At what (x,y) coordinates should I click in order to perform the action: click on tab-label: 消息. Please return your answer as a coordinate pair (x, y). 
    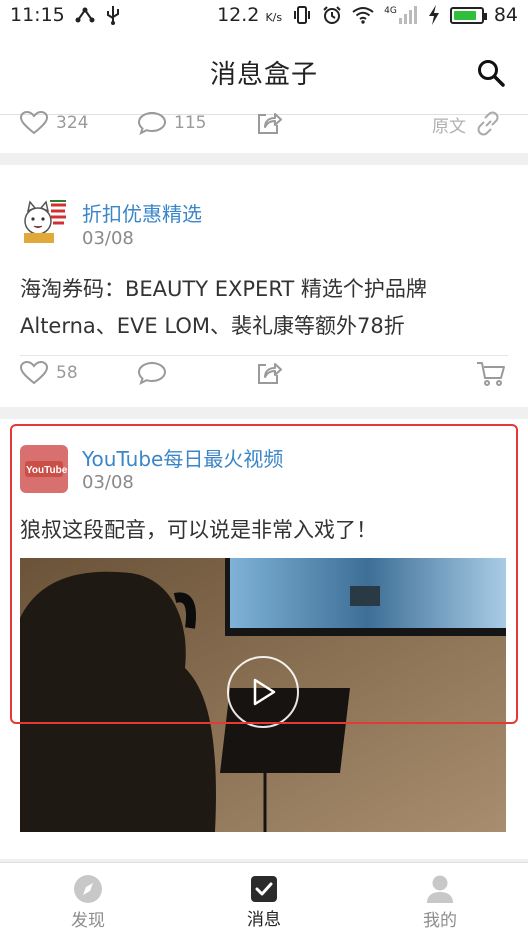
    Looking at the image, I should click on (264, 919).